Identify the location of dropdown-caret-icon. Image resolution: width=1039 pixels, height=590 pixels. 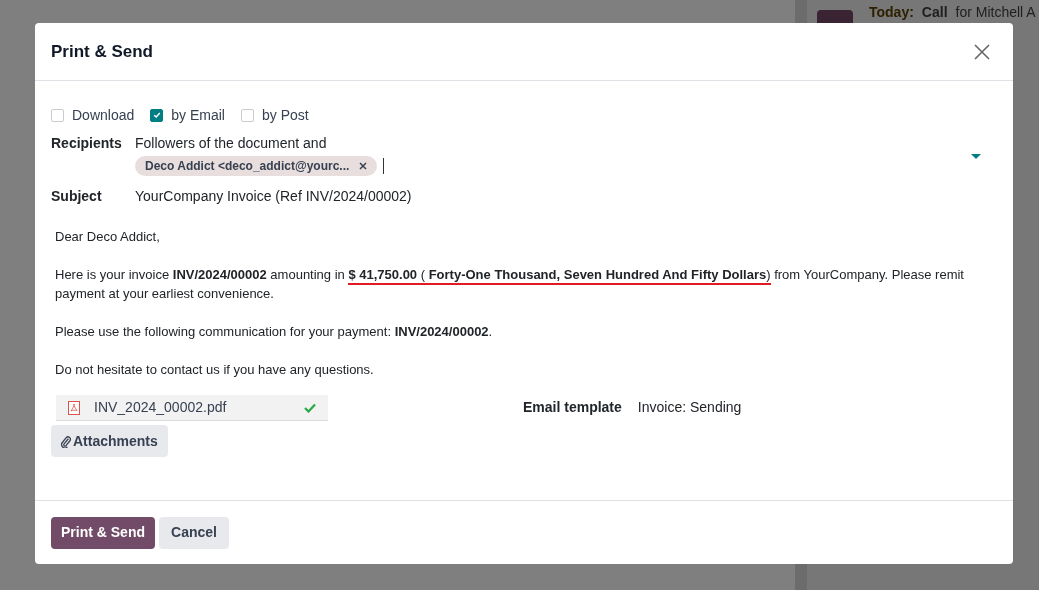
(976, 157).